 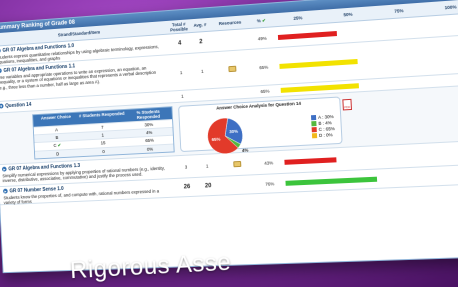 What do you see at coordinates (59, 145) in the screenshot?
I see `correct-check-icon: ✔` at bounding box center [59, 145].